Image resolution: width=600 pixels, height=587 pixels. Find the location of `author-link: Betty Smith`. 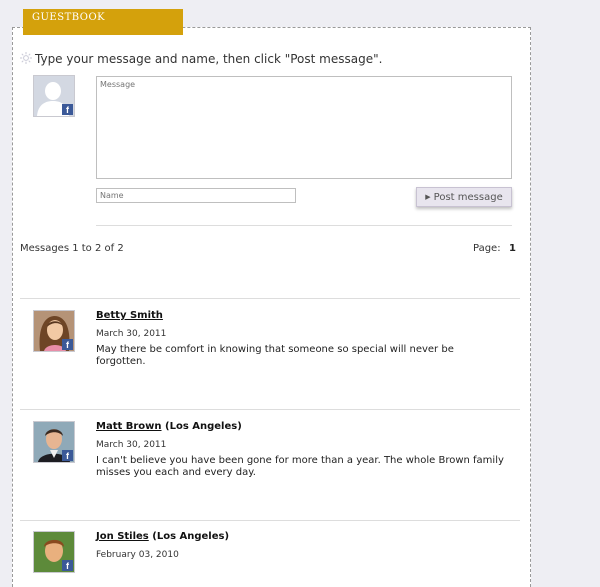

author-link: Betty Smith is located at coordinates (129, 315).